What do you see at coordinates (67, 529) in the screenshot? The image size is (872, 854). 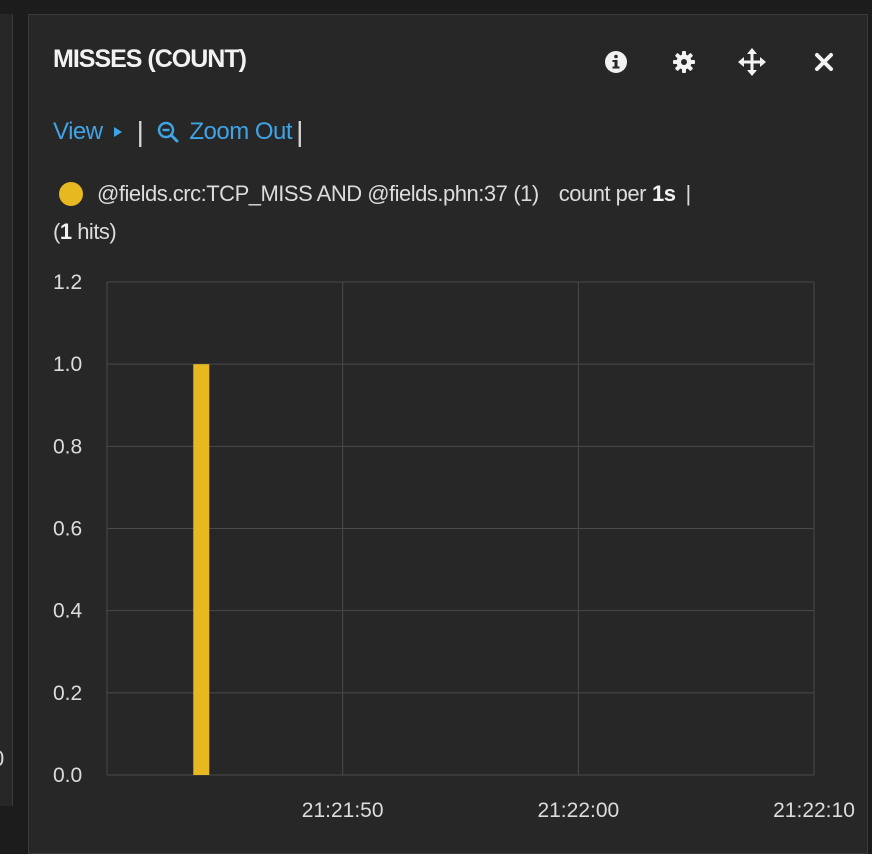 I see `y-tick-label: 0.6` at bounding box center [67, 529].